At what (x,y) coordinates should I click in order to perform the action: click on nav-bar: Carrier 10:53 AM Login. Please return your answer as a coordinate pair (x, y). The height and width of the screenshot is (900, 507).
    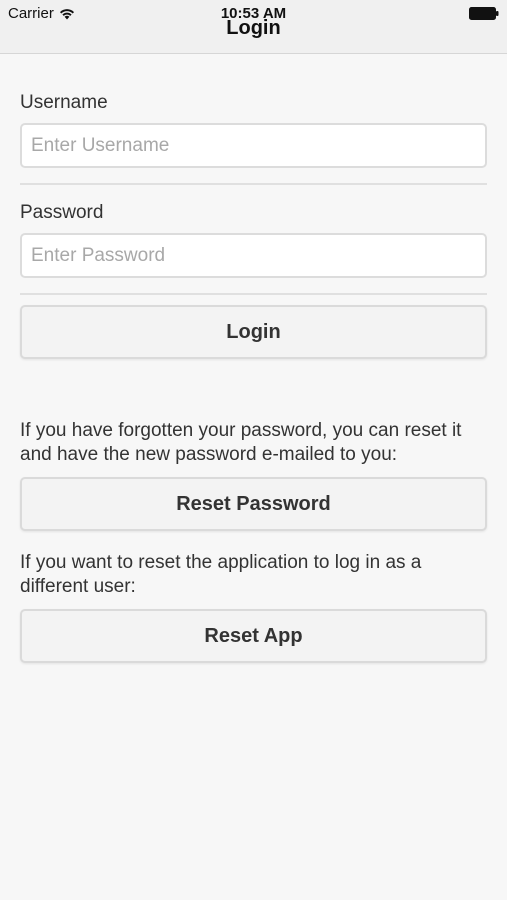
    Looking at the image, I should click on (253, 27).